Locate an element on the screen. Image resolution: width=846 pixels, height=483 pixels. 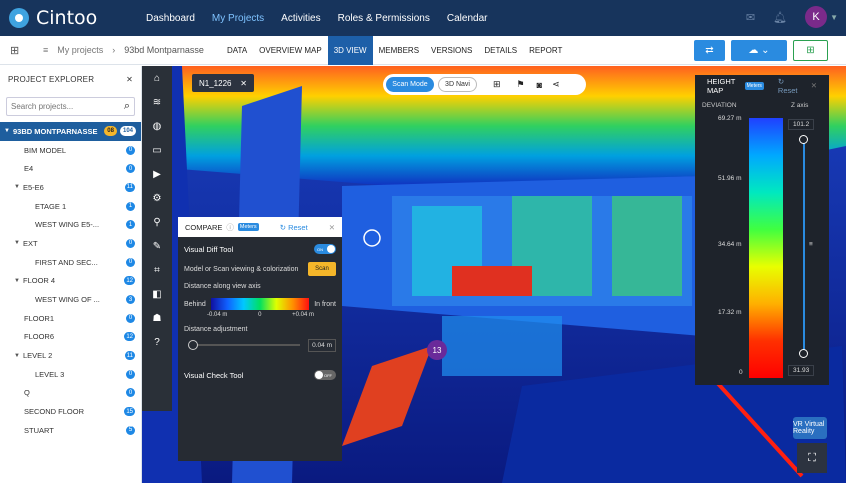
scan-marker: 13 is located at coordinates (437, 350).